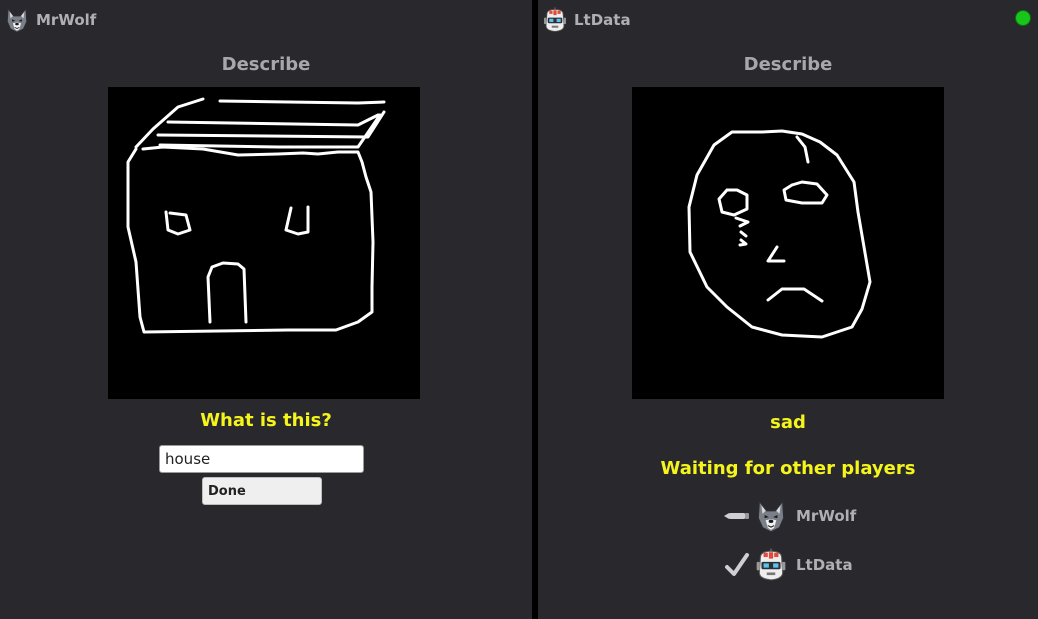 Image resolution: width=1038 pixels, height=619 pixels. What do you see at coordinates (262, 491) in the screenshot?
I see `done-button: Done` at bounding box center [262, 491].